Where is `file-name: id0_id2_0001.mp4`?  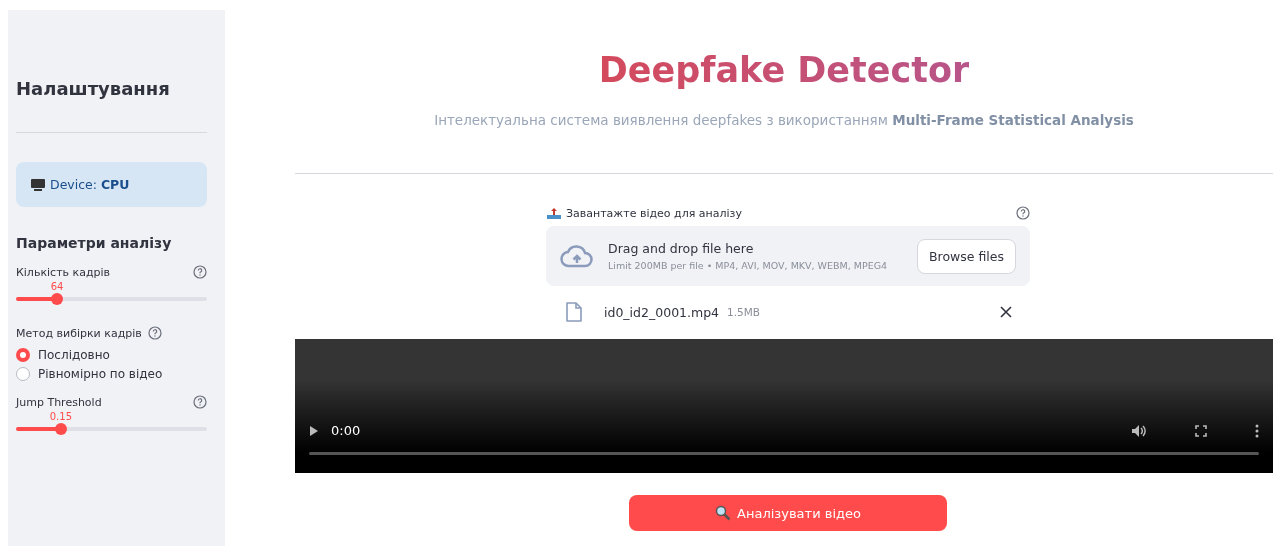
file-name: id0_id2_0001.mp4 is located at coordinates (662, 312).